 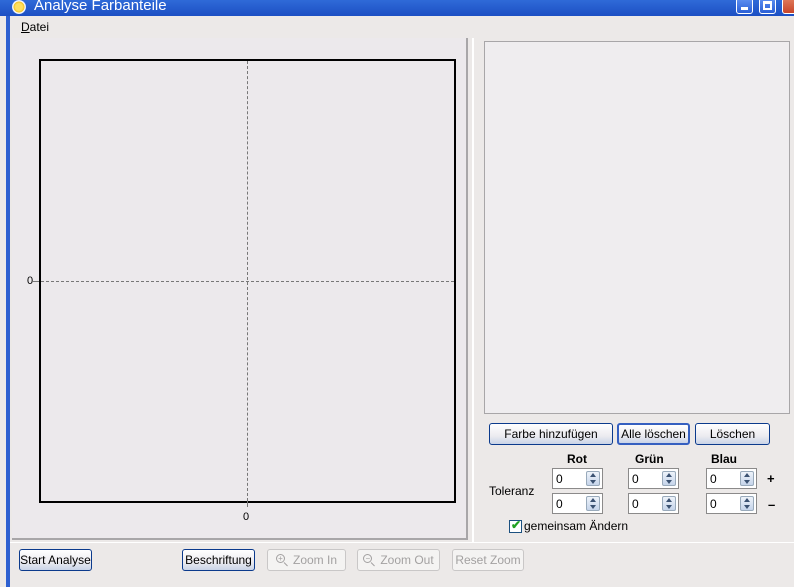 I want to click on zoom-in-label: Zoom In, so click(x=314, y=560).